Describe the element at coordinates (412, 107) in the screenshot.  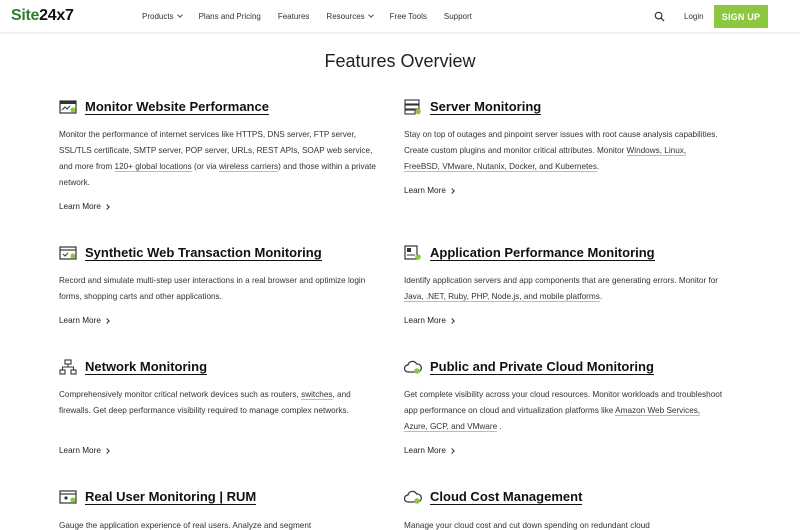
I see `server-icon` at that location.